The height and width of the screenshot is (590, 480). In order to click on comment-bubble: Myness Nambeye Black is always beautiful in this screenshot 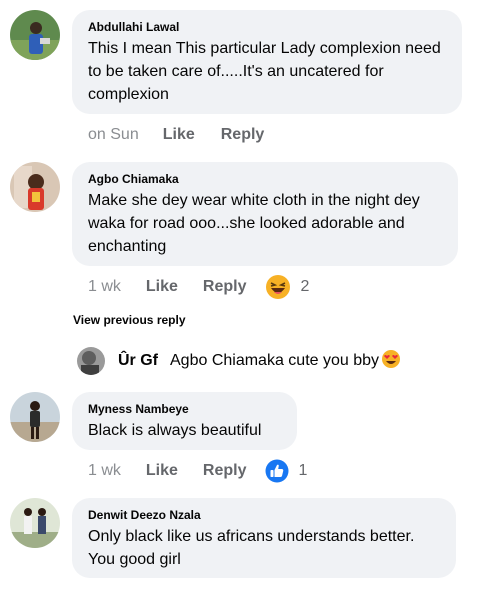, I will do `click(184, 421)`.